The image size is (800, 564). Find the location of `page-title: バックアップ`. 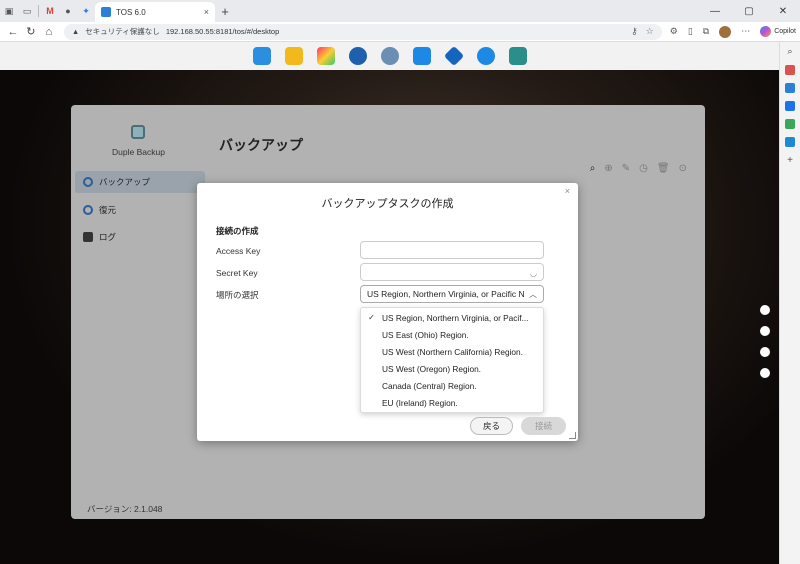

page-title: バックアップ is located at coordinates (261, 145).